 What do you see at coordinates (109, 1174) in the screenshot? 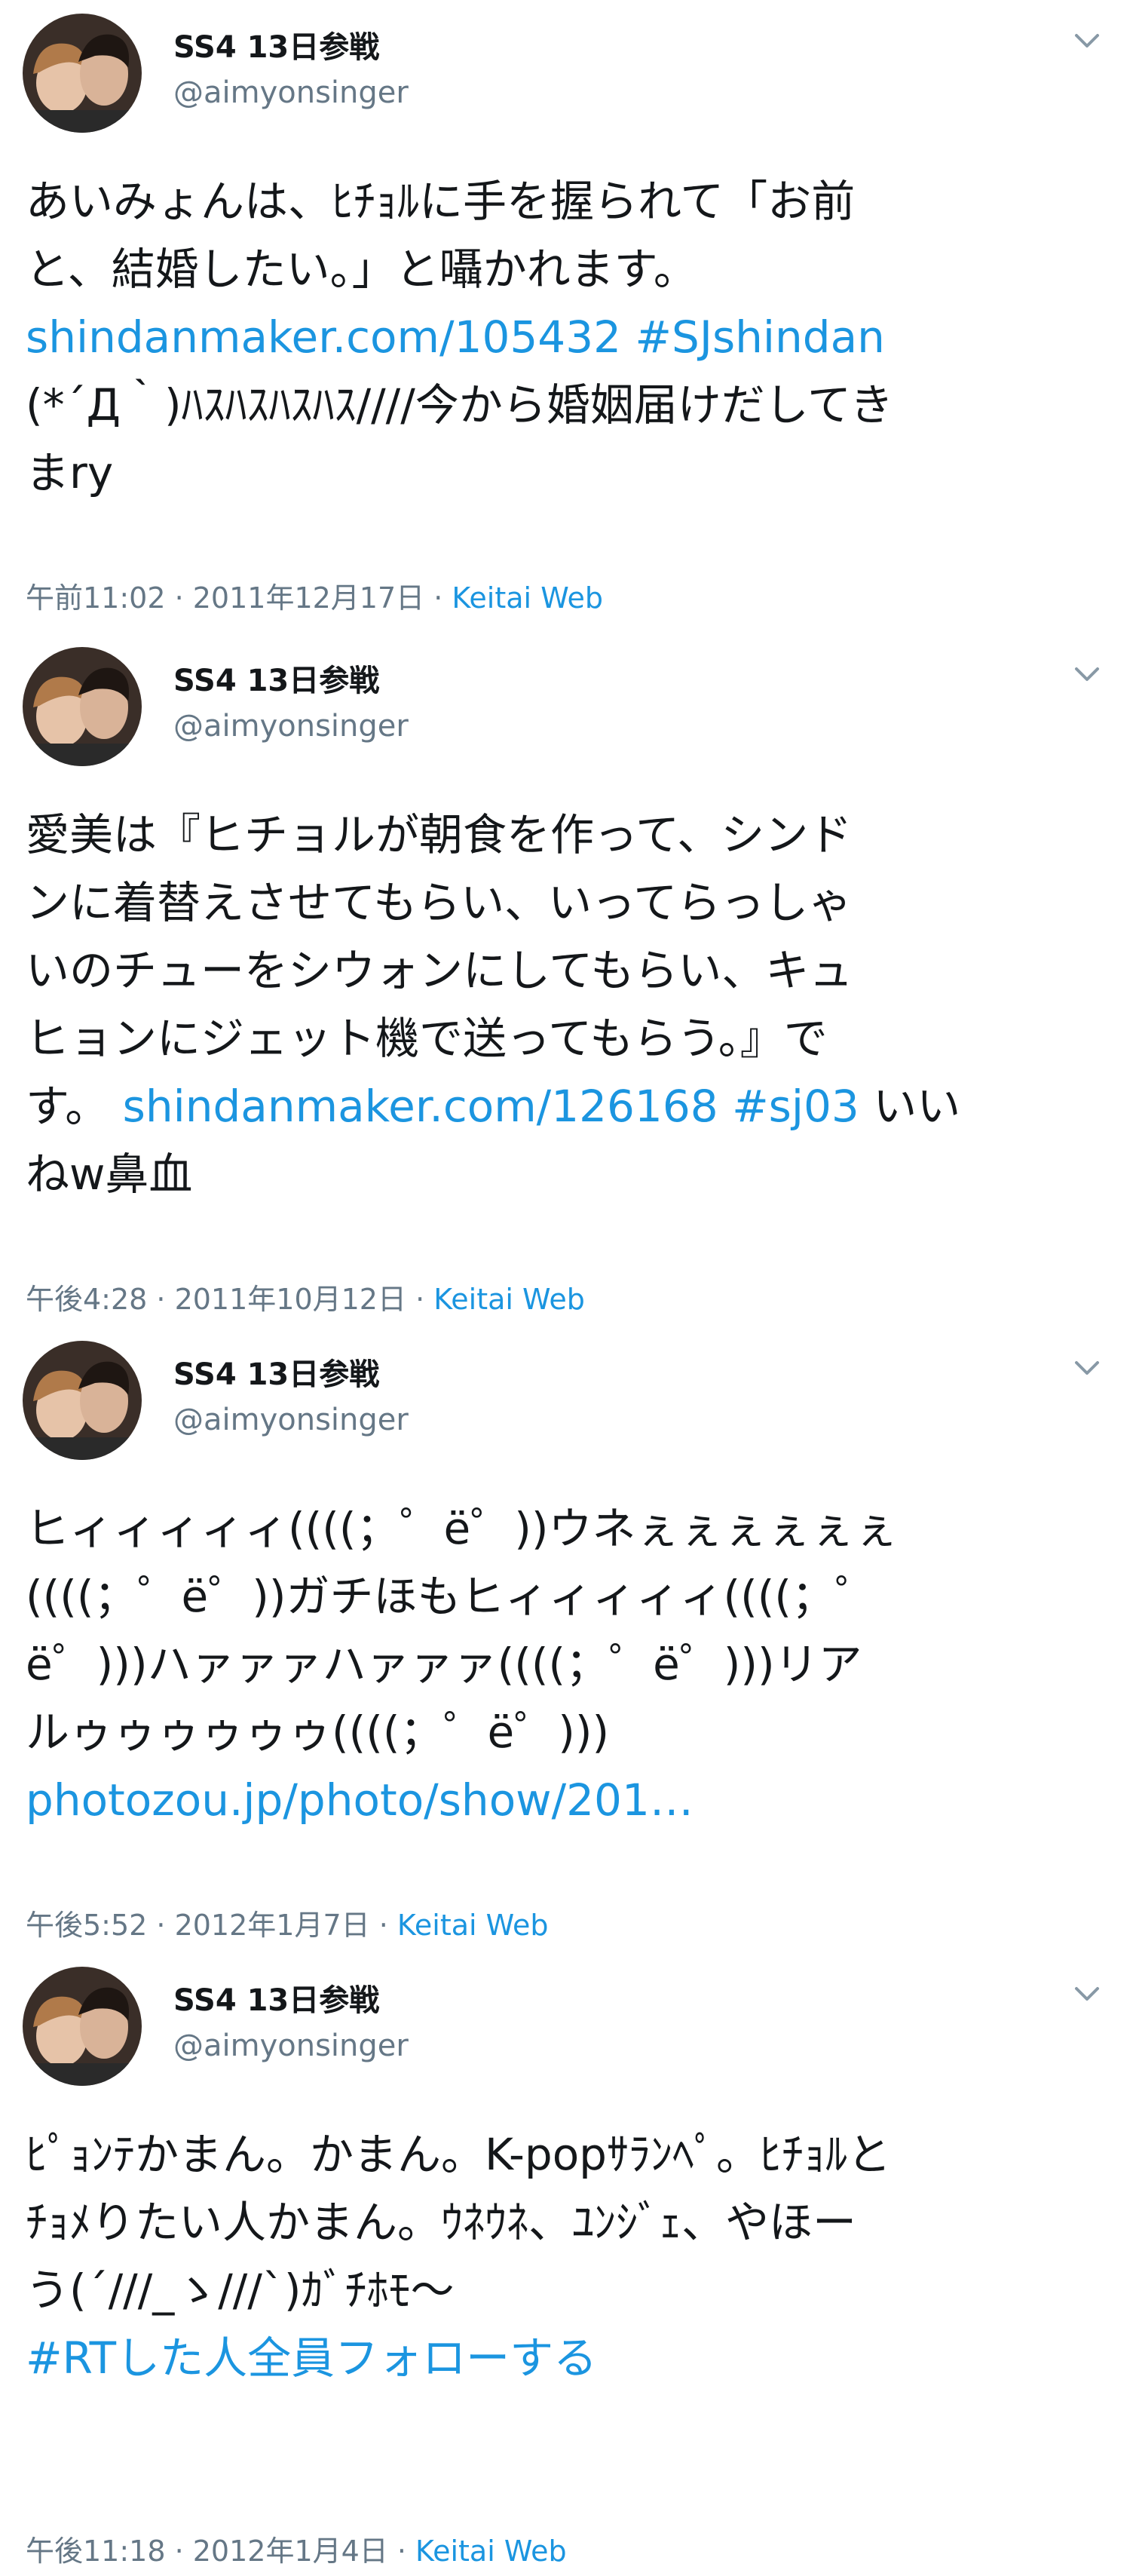
I see `tweet-text-line: ねw鼻血` at bounding box center [109, 1174].